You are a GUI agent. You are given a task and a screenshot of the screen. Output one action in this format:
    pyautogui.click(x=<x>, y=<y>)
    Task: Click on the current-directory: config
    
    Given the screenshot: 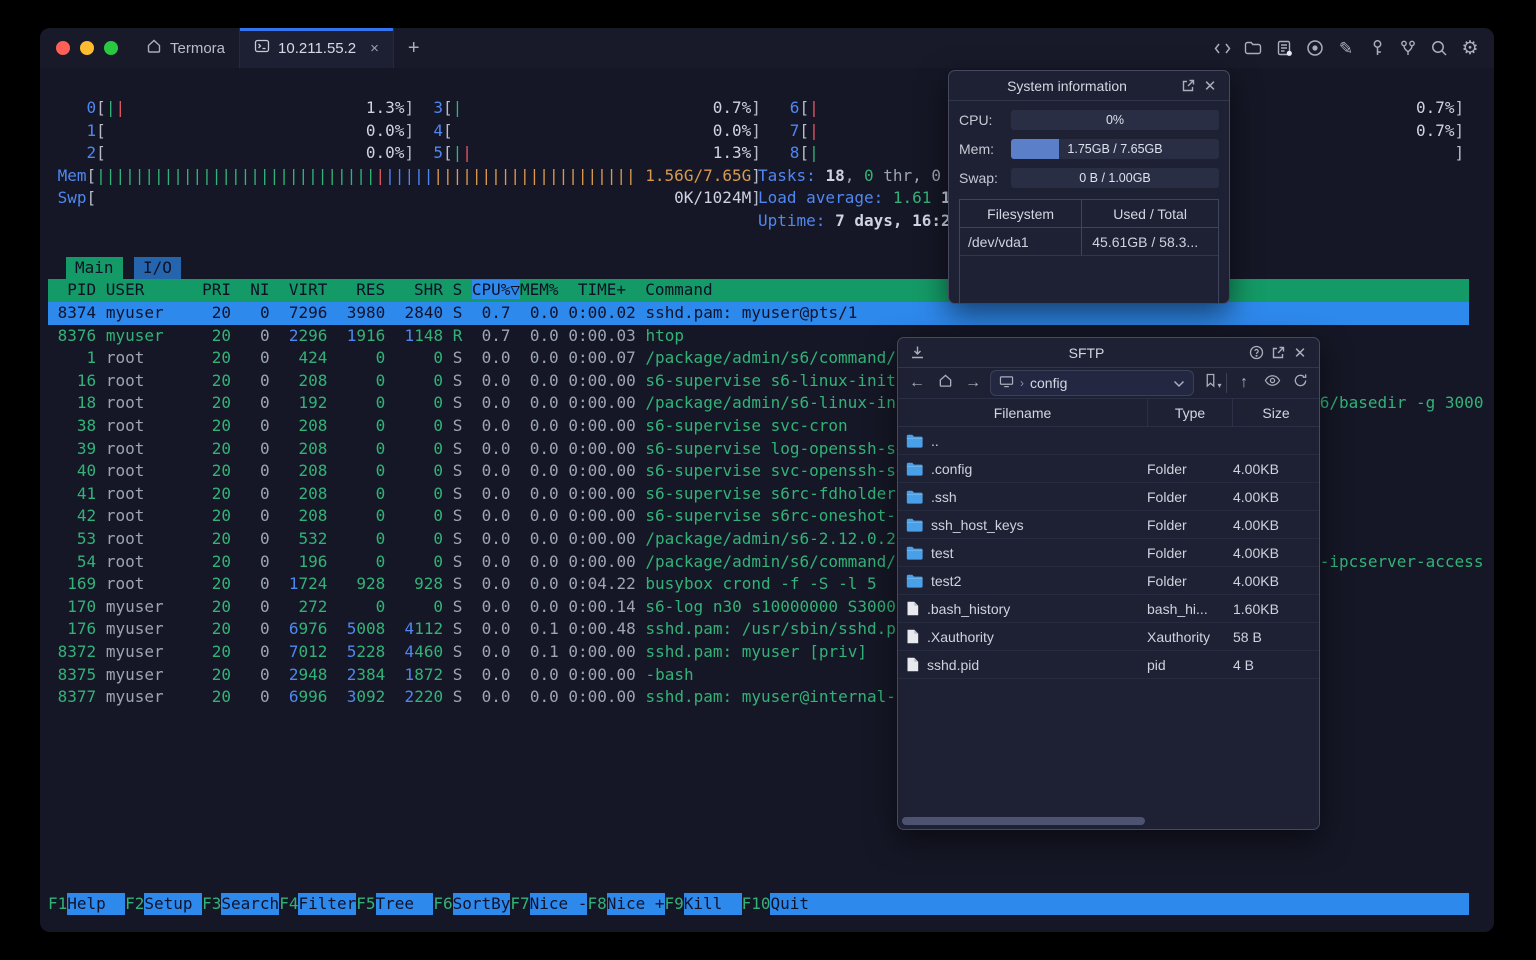 What is the action you would take?
    pyautogui.click(x=1049, y=383)
    